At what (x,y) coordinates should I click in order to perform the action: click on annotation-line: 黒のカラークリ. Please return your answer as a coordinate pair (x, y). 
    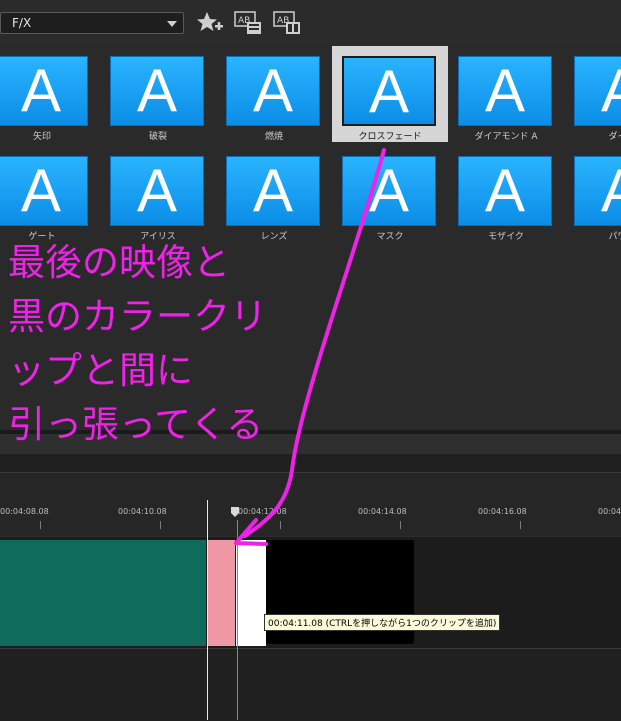
    Looking at the image, I should click on (137, 316).